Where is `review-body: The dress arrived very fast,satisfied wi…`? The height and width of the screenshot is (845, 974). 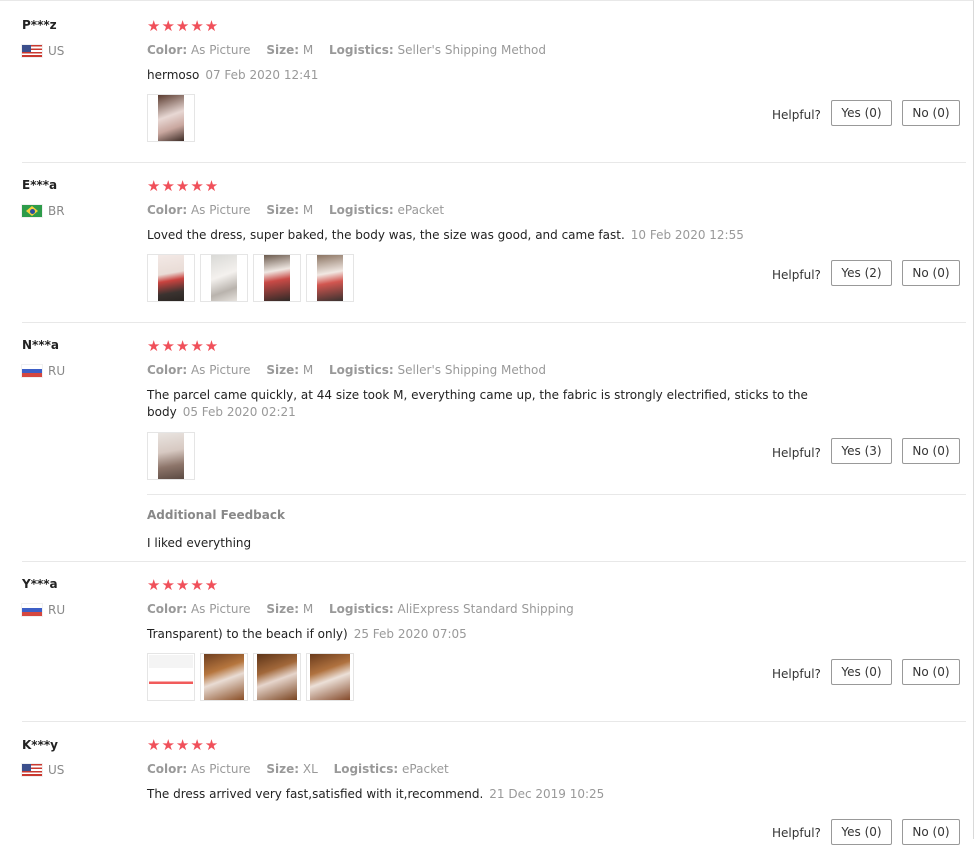
review-body: The dress arrived very fast,satisfied wi… is located at coordinates (315, 794).